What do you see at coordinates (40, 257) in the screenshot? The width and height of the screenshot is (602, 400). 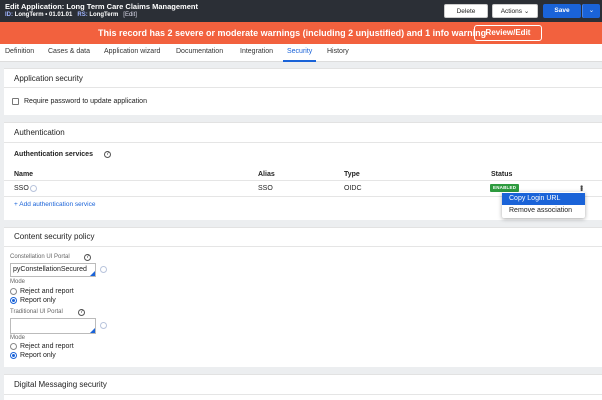 I see `constellation-portal-label: Constellation UI Portal` at bounding box center [40, 257].